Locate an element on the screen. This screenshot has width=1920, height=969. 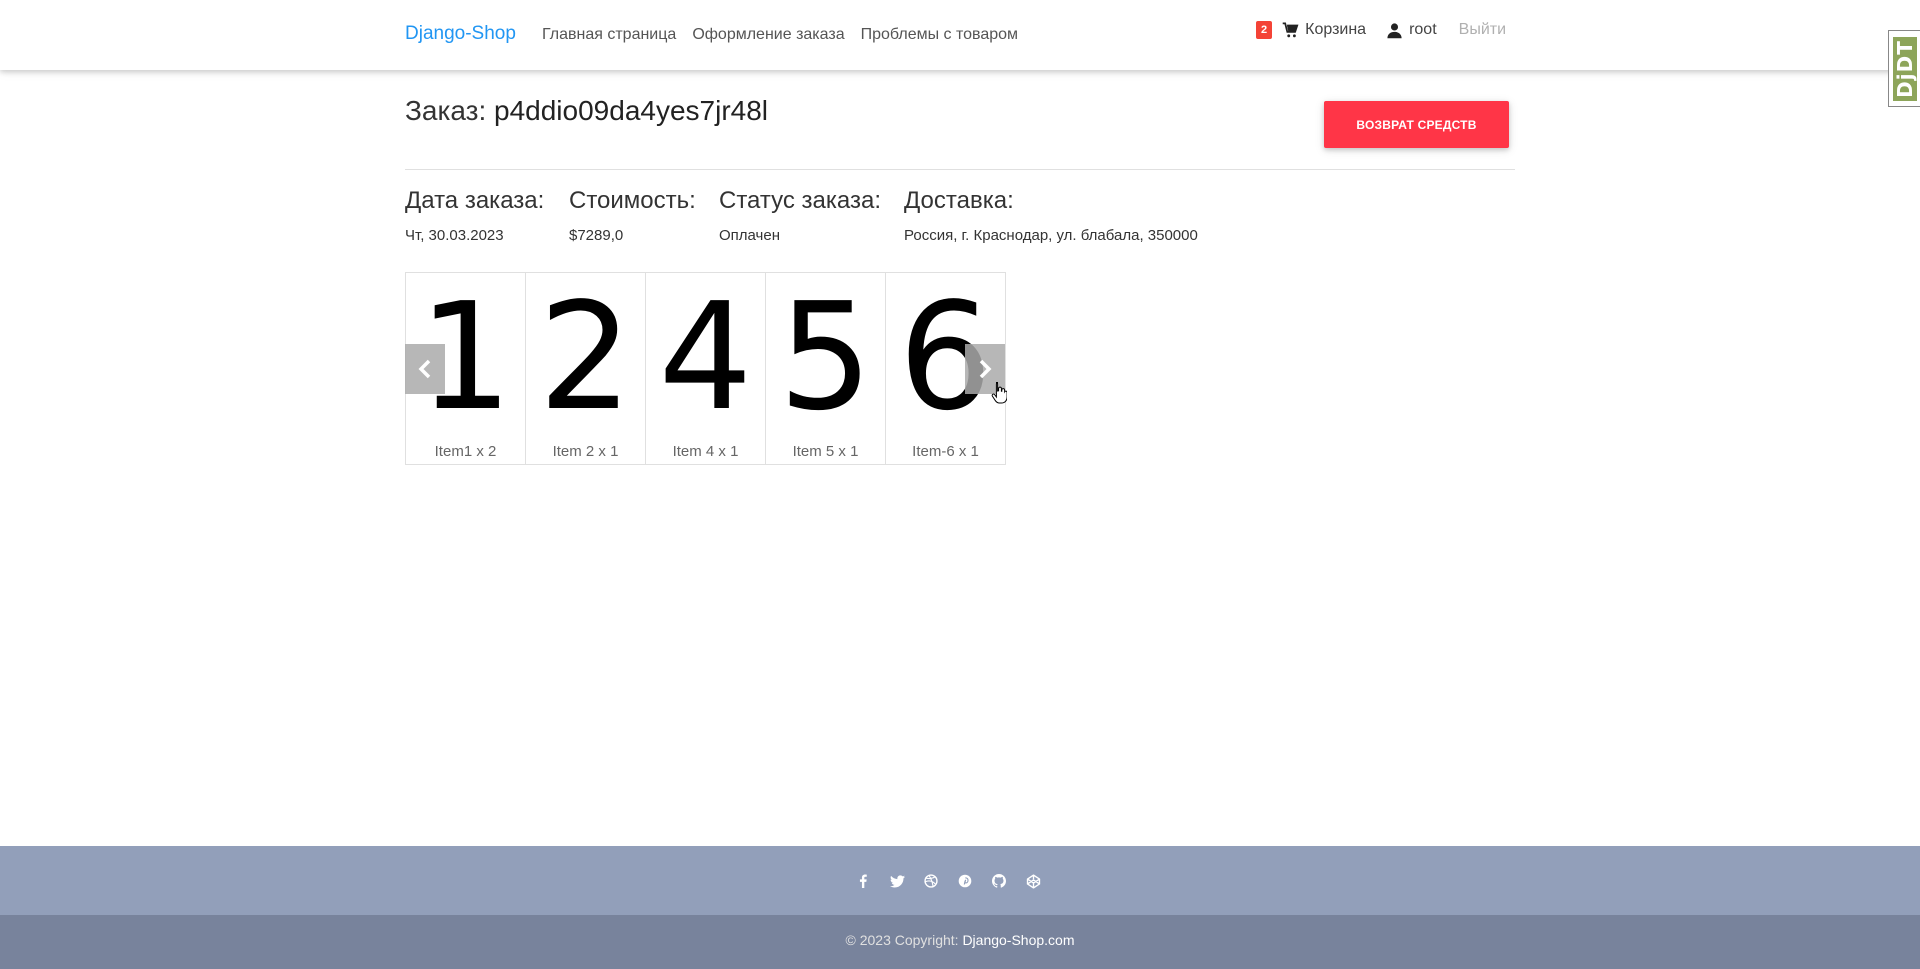
user-label: root is located at coordinates (1423, 29).